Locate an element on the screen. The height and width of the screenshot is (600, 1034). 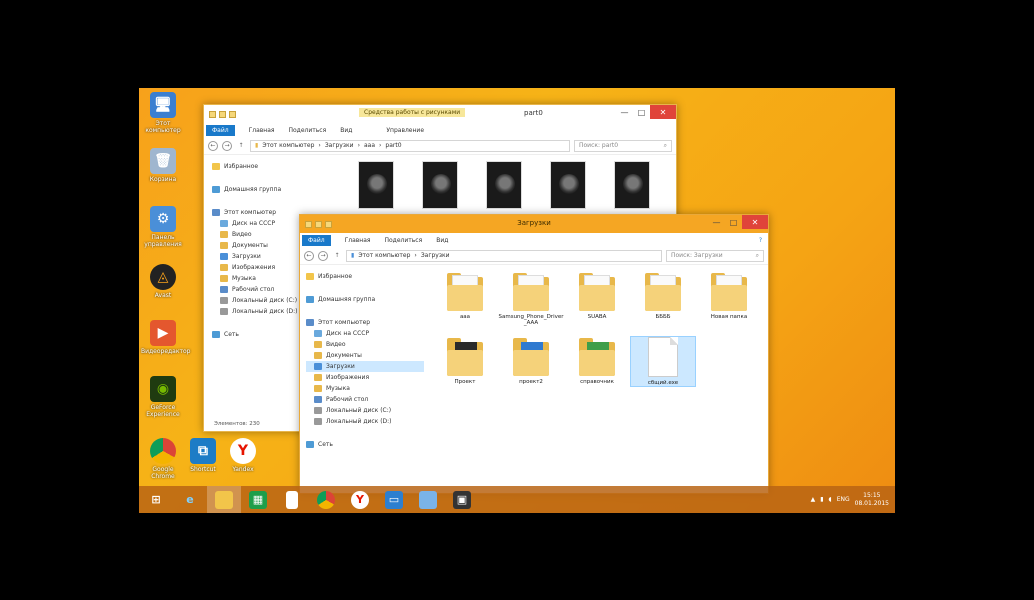
taskbar-monitor: ▭ is located at coordinates (394, 499).